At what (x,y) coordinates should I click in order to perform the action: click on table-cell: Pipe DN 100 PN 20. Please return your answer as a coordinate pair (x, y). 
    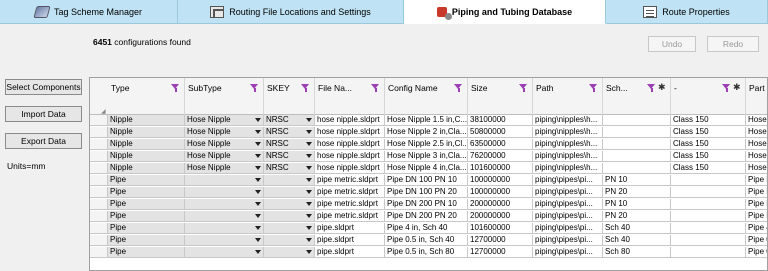
    Looking at the image, I should click on (426, 192).